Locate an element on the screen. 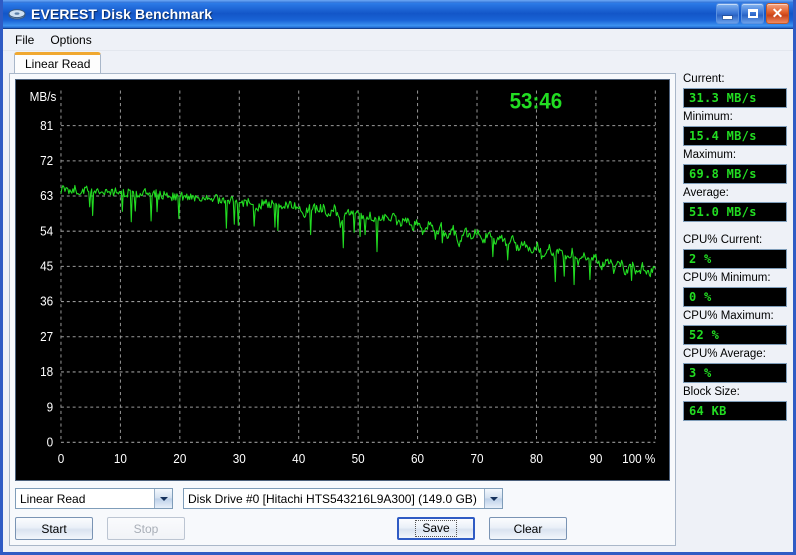 Image resolution: width=796 pixels, height=555 pixels. x-axis-tick-label: 90 is located at coordinates (595, 459).